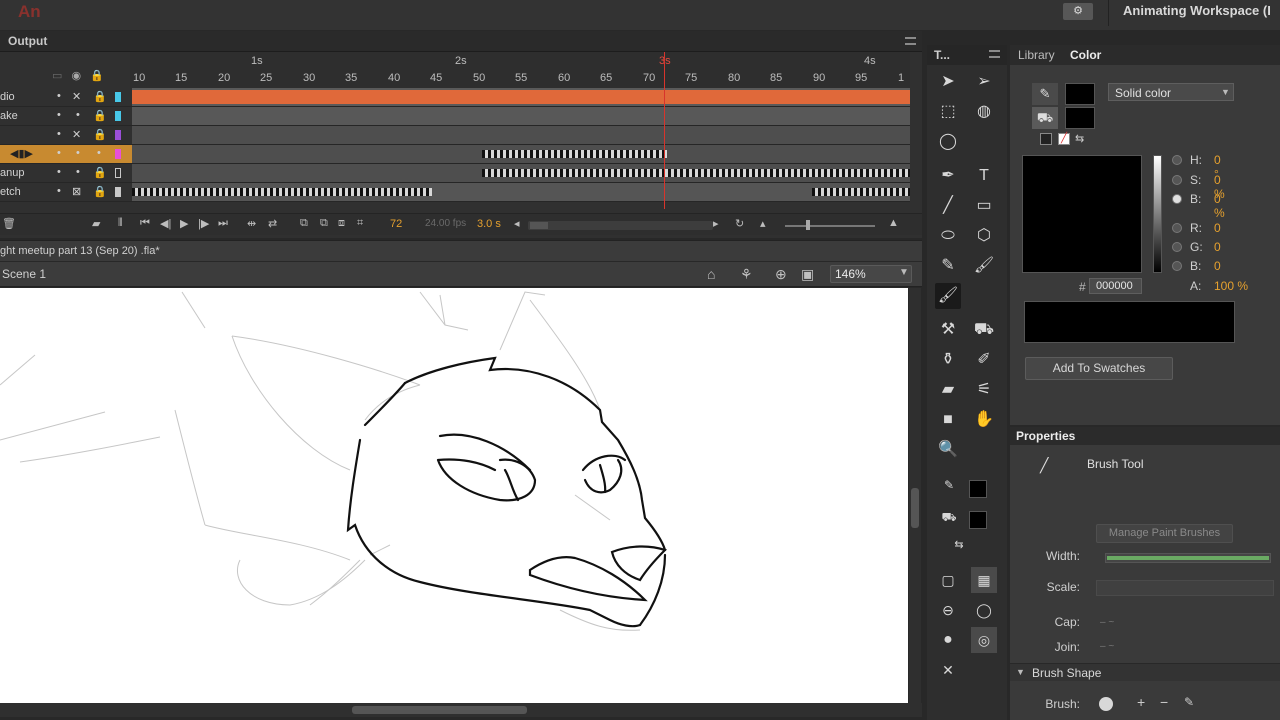 This screenshot has width=1280, height=720. What do you see at coordinates (223, 223) in the screenshot?
I see `go-last-icon: ⏭` at bounding box center [223, 223].